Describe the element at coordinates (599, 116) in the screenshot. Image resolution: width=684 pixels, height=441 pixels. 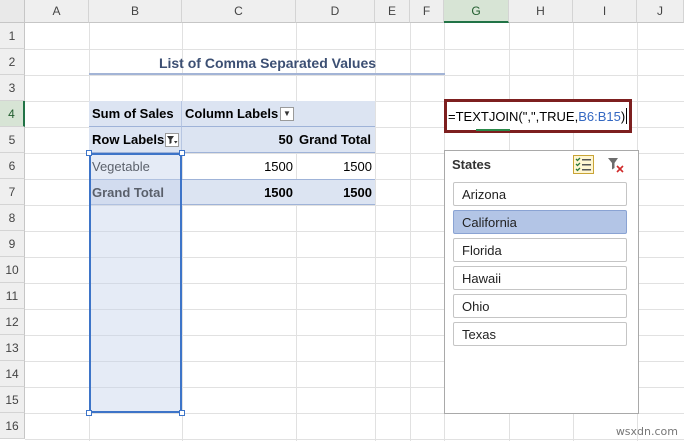
I see `formula-range-reference: B6:B15` at that location.